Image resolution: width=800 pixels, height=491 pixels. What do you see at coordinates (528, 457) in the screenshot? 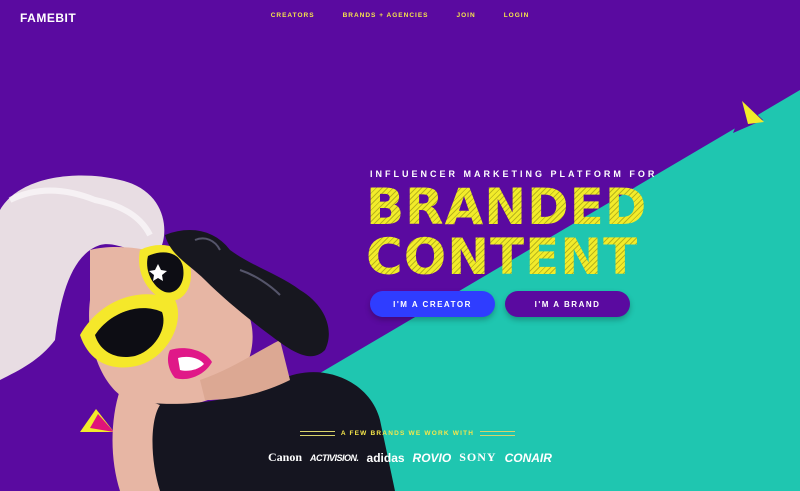
I see `conair-logo: CONAIR` at bounding box center [528, 457].